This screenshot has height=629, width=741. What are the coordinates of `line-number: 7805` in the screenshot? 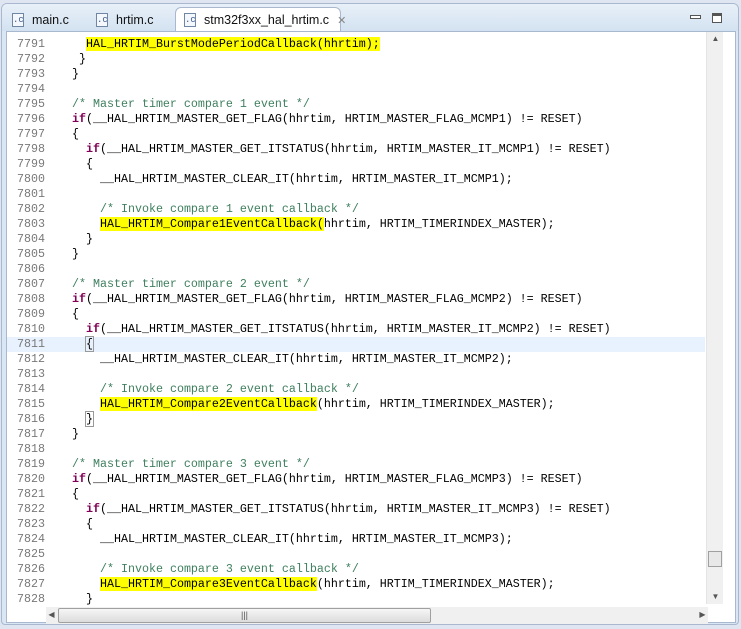 It's located at (31, 254).